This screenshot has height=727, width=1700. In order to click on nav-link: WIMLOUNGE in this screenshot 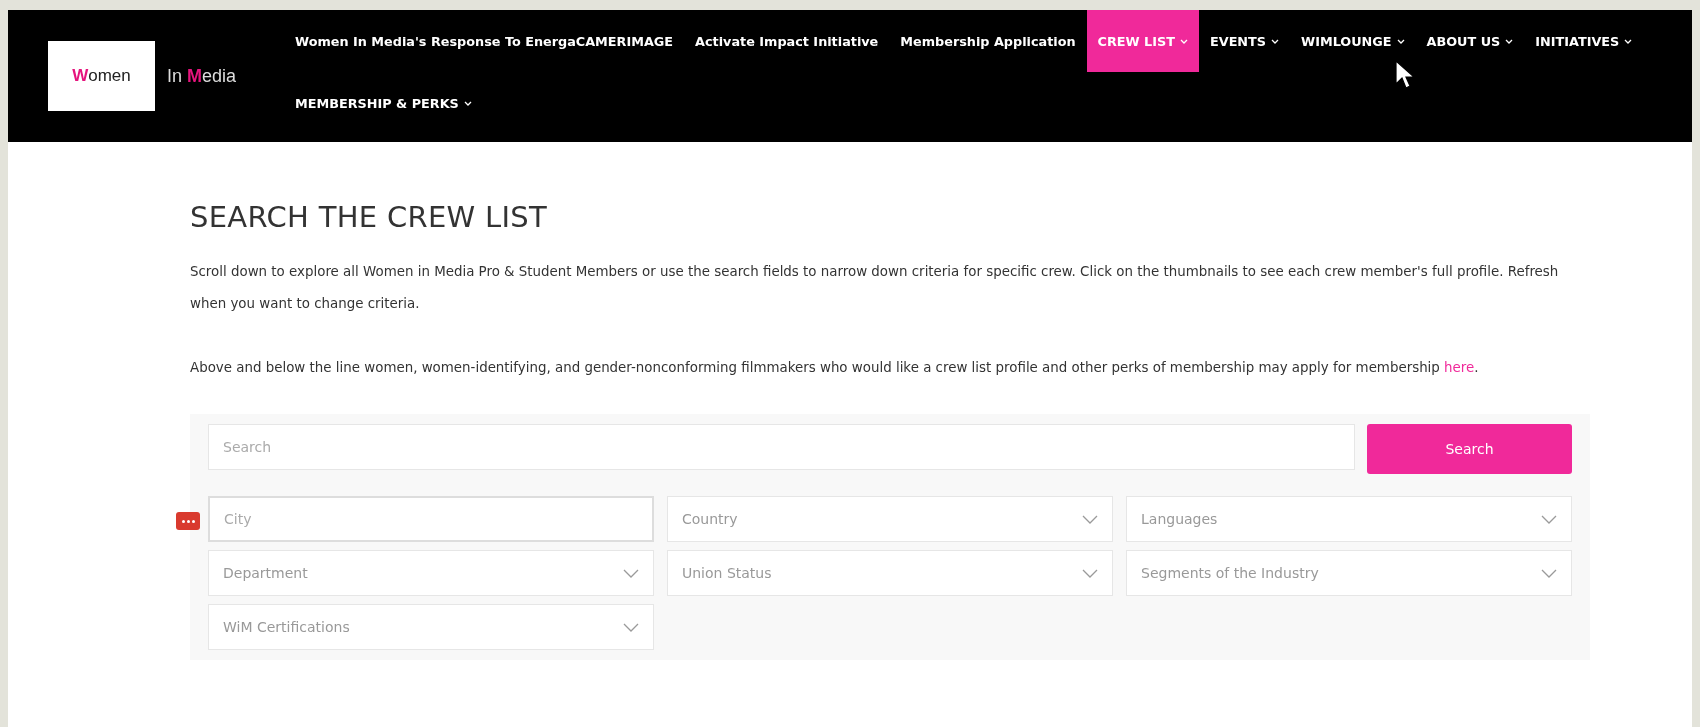, I will do `click(1353, 41)`.